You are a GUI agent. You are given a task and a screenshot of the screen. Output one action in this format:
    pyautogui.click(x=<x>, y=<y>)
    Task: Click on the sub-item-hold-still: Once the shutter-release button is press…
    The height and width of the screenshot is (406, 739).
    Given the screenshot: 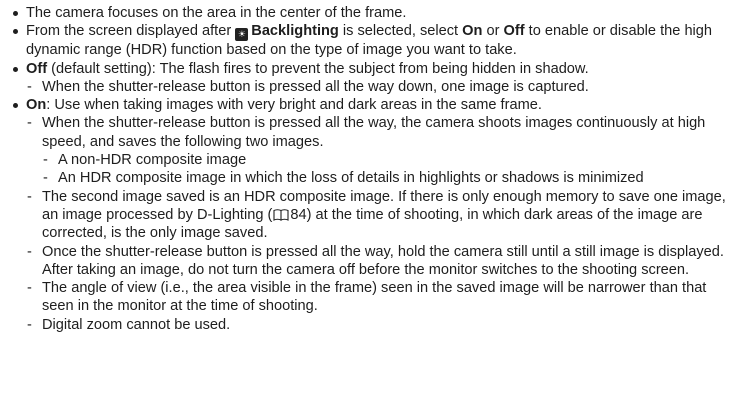 What is the action you would take?
    pyautogui.click(x=374, y=261)
    